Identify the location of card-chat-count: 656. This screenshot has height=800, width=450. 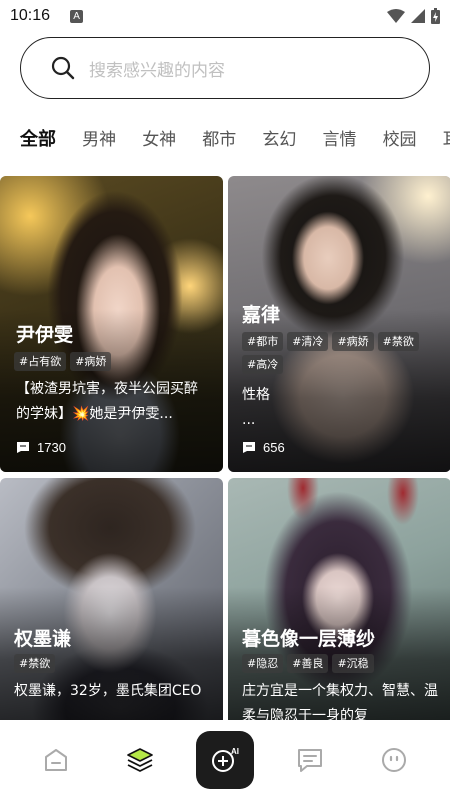
(263, 447).